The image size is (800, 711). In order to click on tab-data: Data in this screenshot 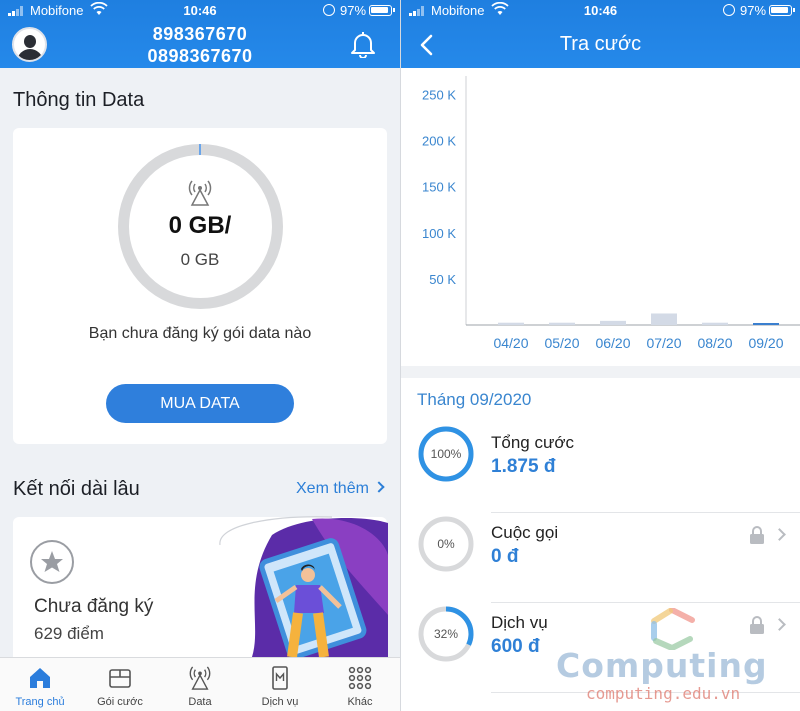, I will do `click(200, 684)`.